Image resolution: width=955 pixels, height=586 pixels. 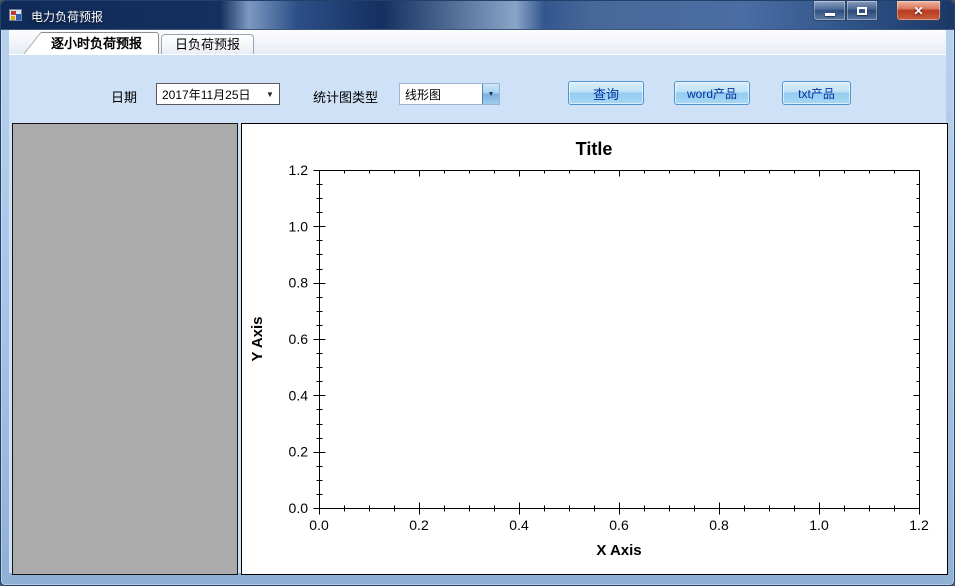 What do you see at coordinates (346, 97) in the screenshot?
I see `chart-type-label: 统计图类型` at bounding box center [346, 97].